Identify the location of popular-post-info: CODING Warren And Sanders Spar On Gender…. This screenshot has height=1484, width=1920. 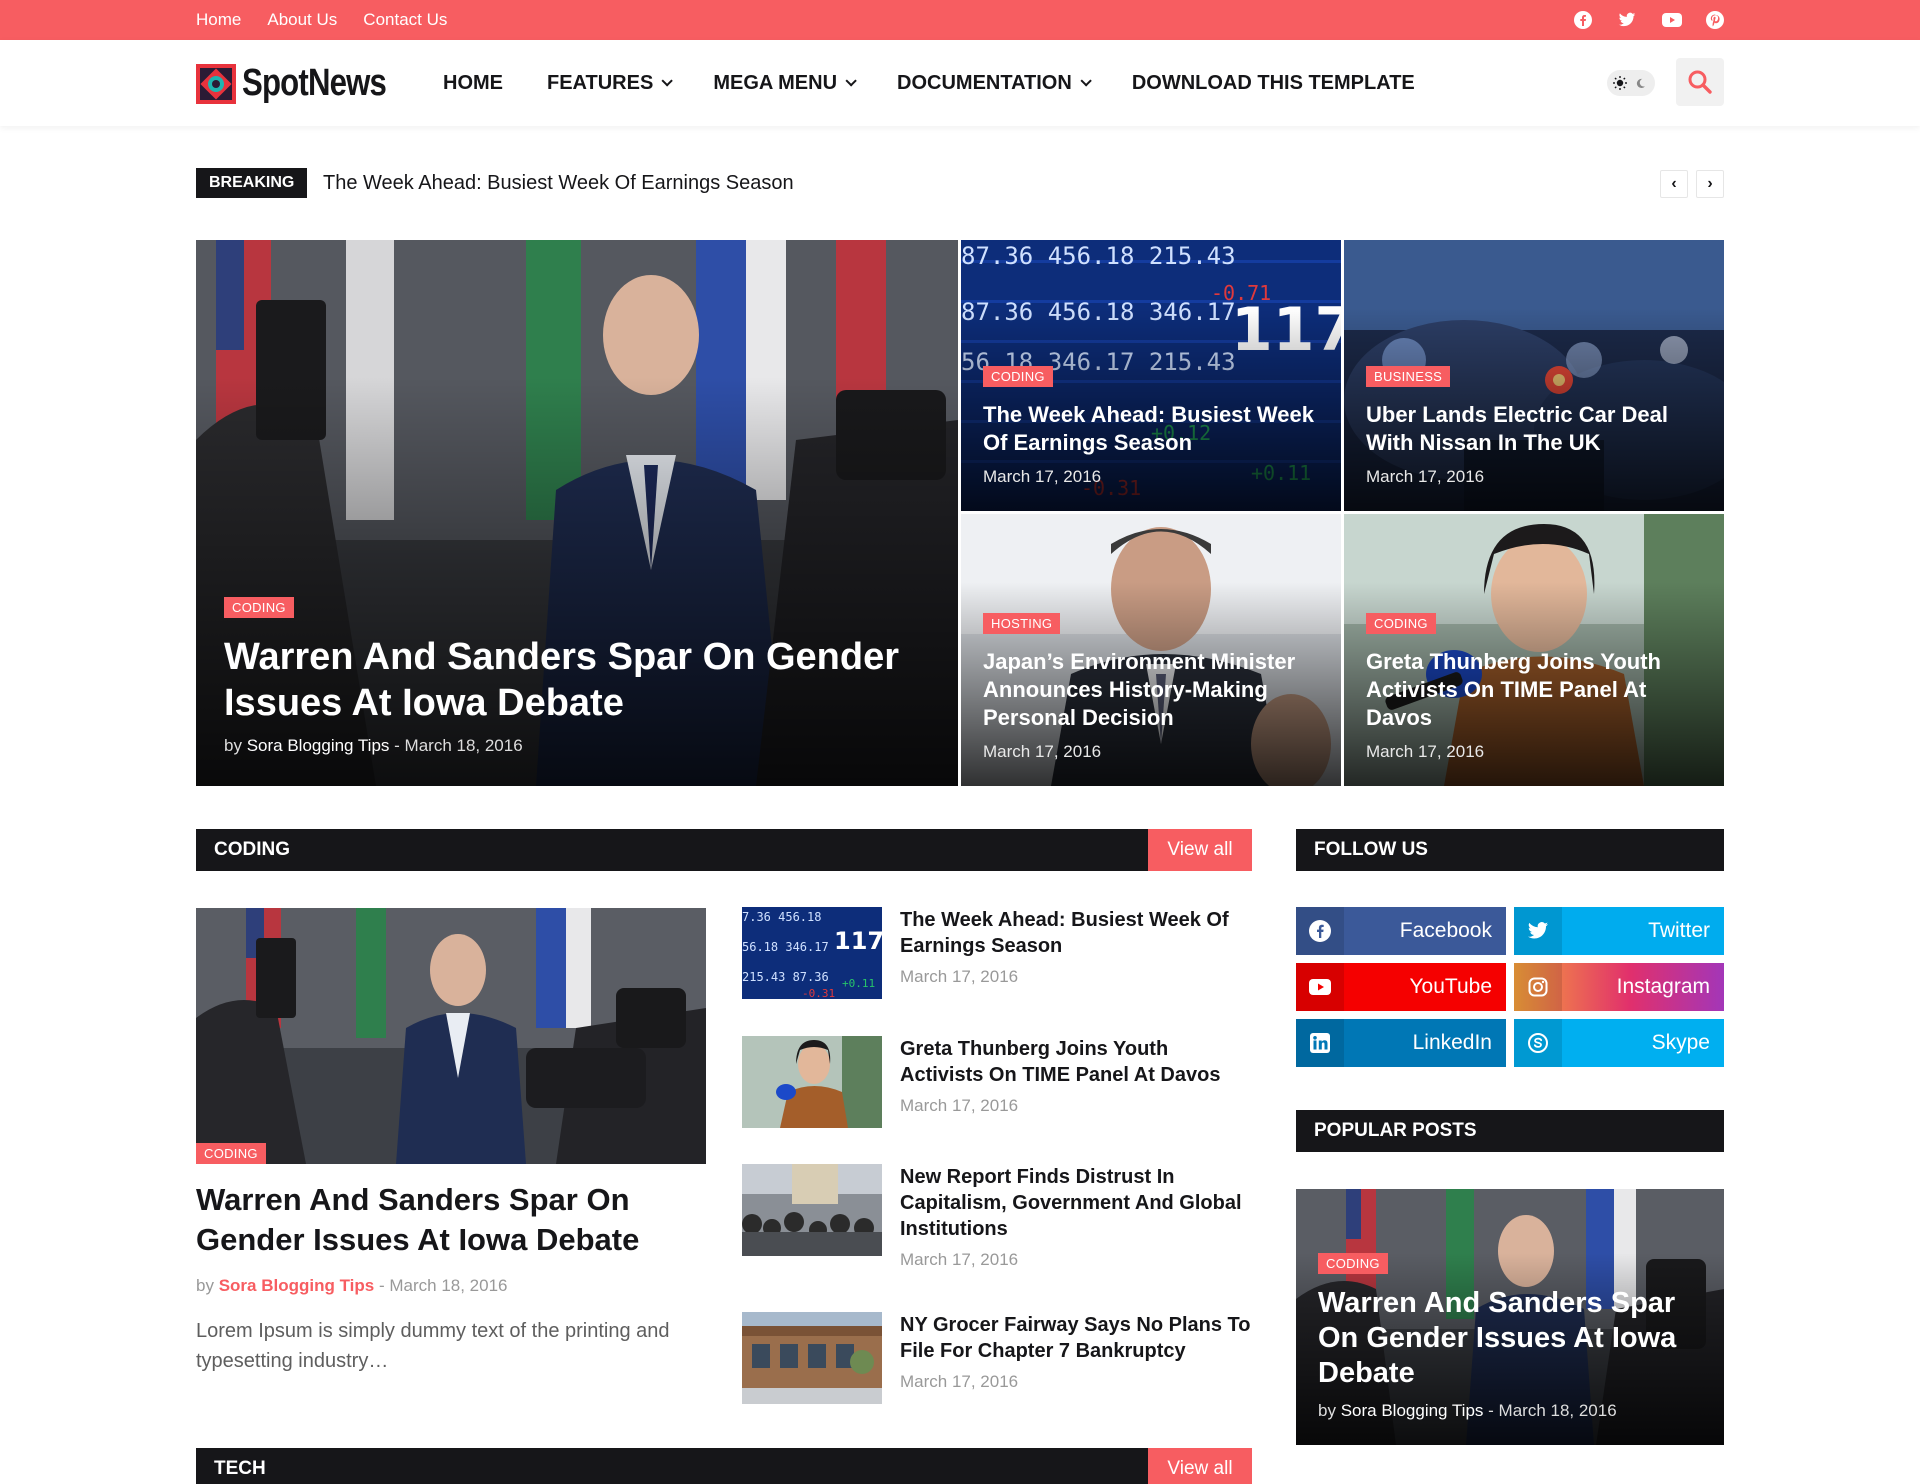
(1511, 1337).